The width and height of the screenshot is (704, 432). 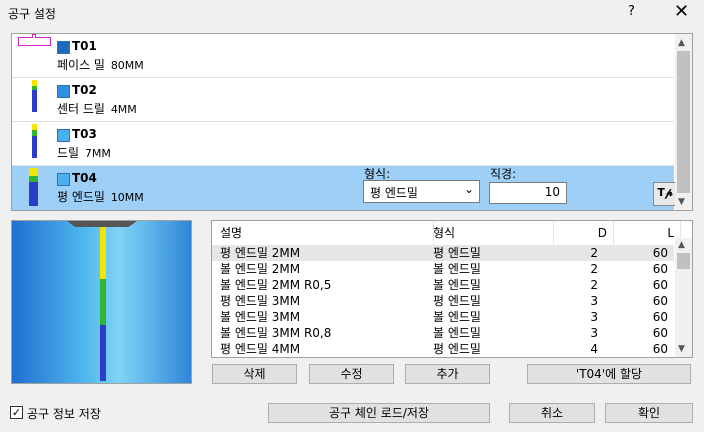 I want to click on center-drill-body-icon, so click(x=34, y=101).